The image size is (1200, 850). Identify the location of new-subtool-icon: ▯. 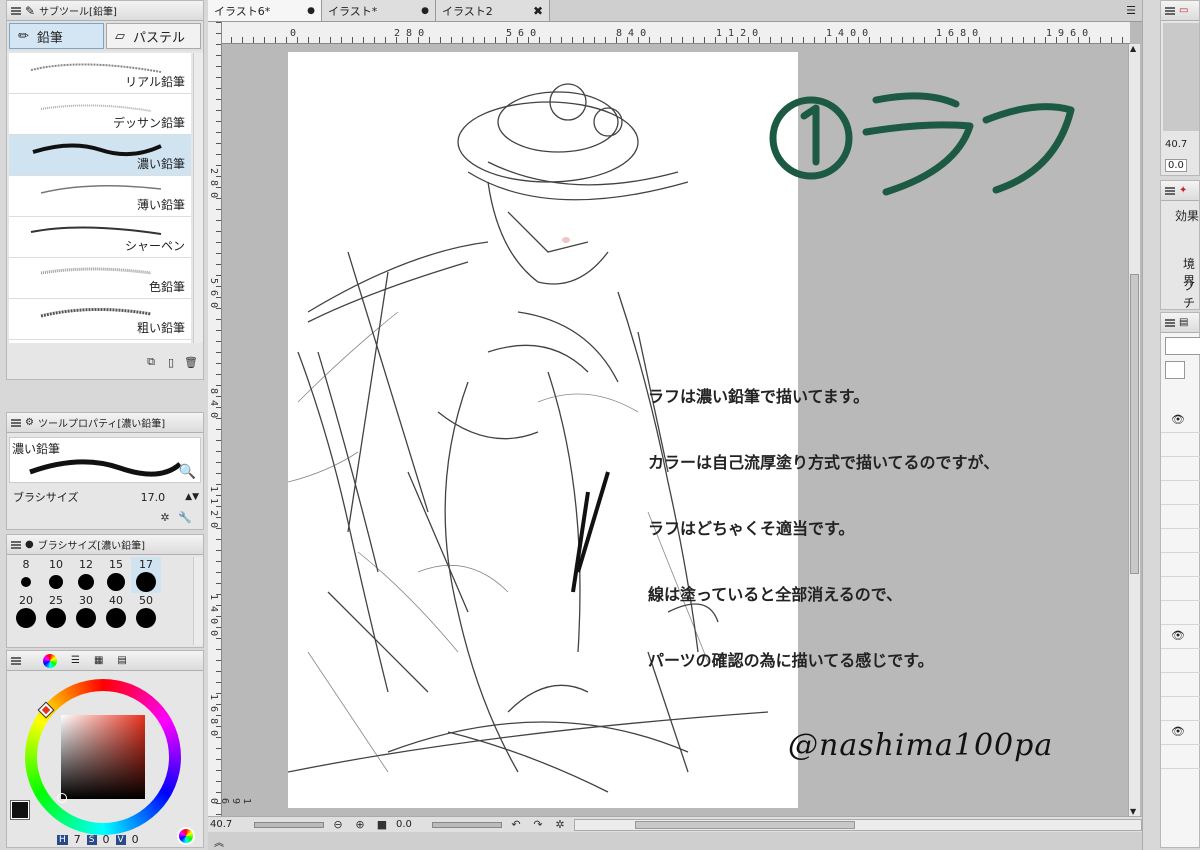
(171, 362).